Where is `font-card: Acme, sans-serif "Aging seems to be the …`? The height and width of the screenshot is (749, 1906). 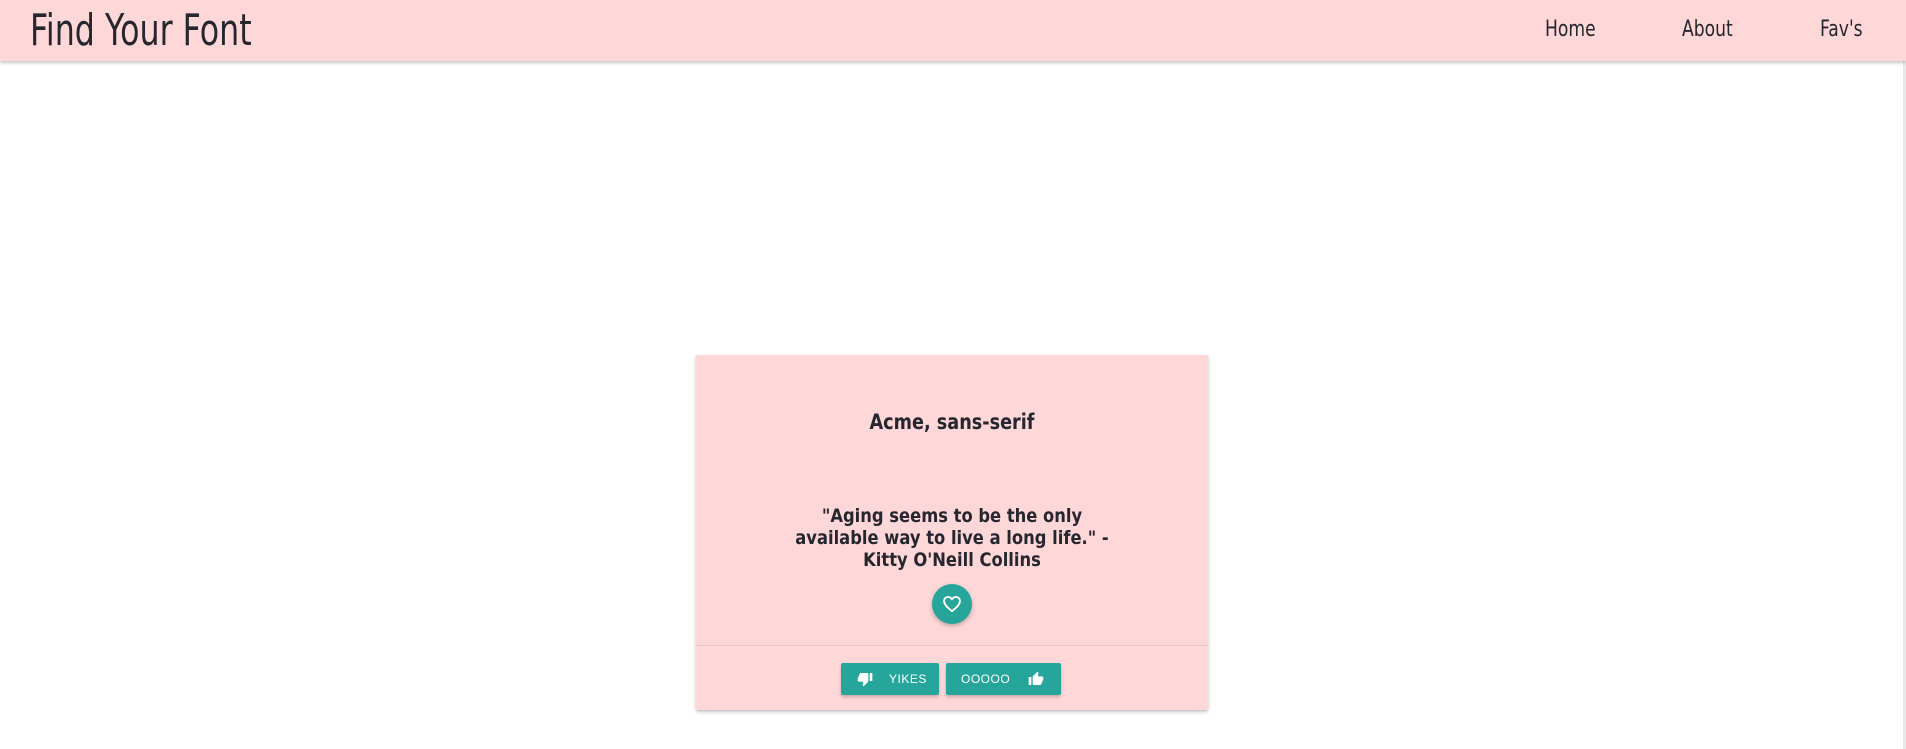
font-card: Acme, sans-serif "Aging seems to be the … is located at coordinates (952, 532).